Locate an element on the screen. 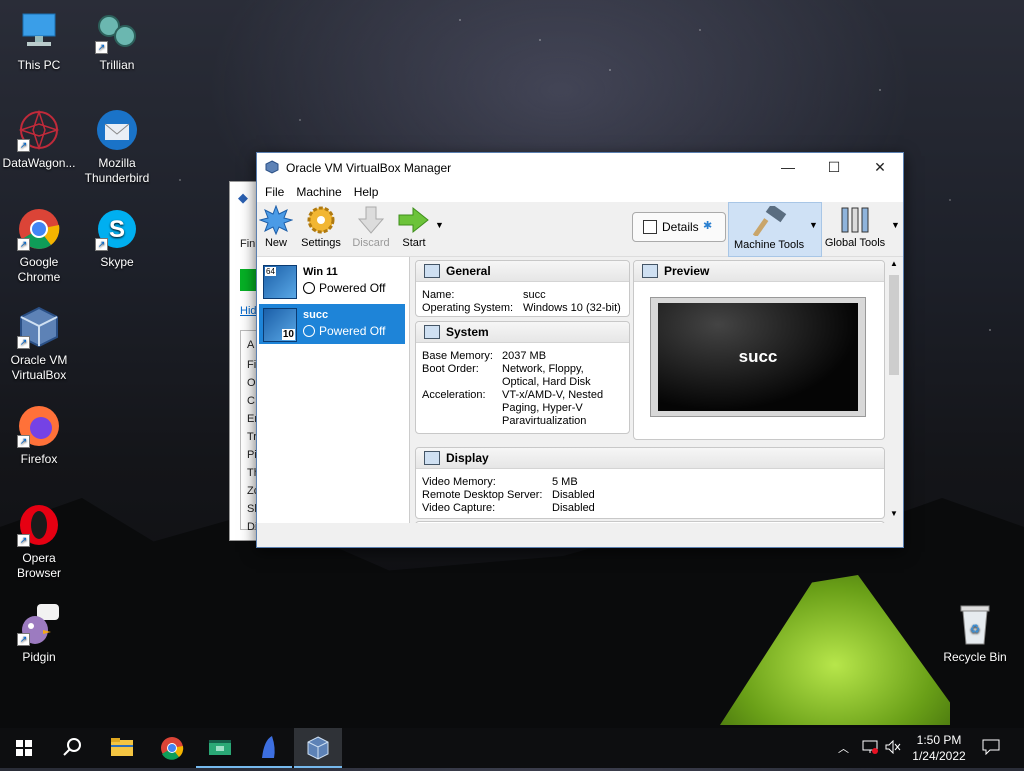 This screenshot has width=1024, height=771. vm-state: Powered Off is located at coordinates (344, 288).